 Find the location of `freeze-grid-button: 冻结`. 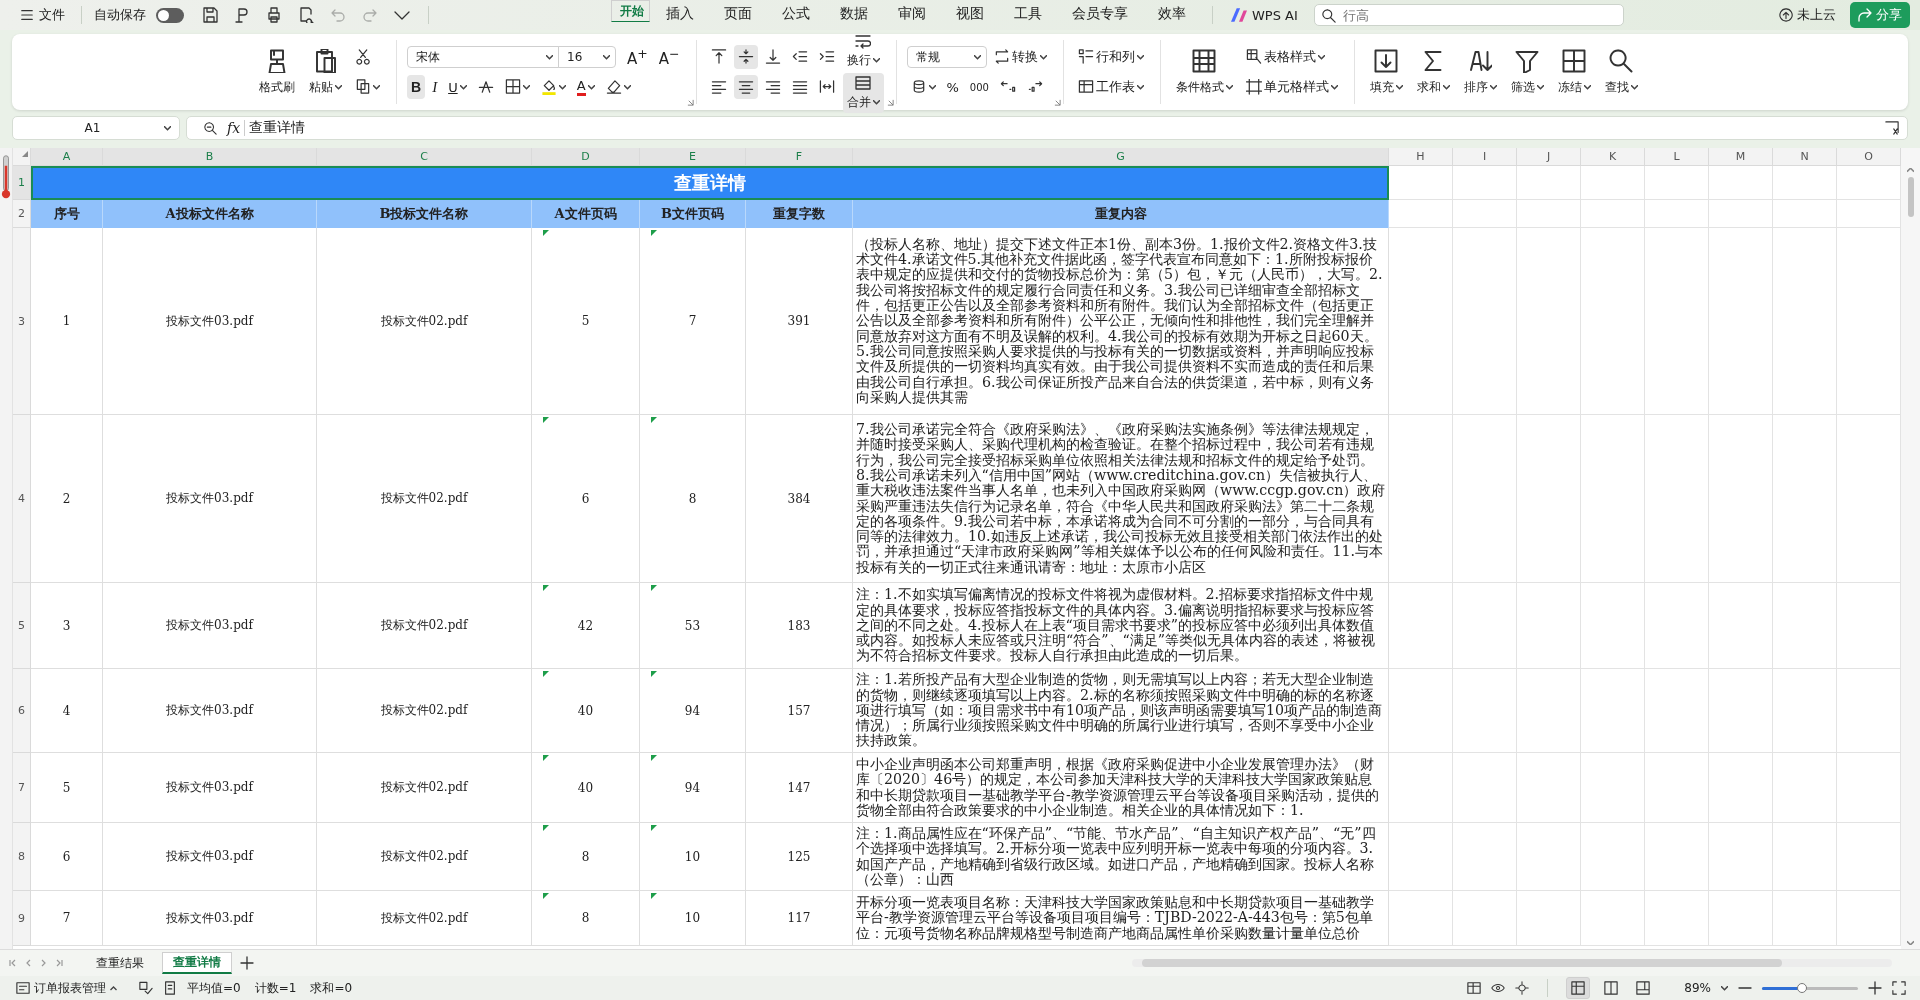

freeze-grid-button: 冻结 is located at coordinates (1574, 72).